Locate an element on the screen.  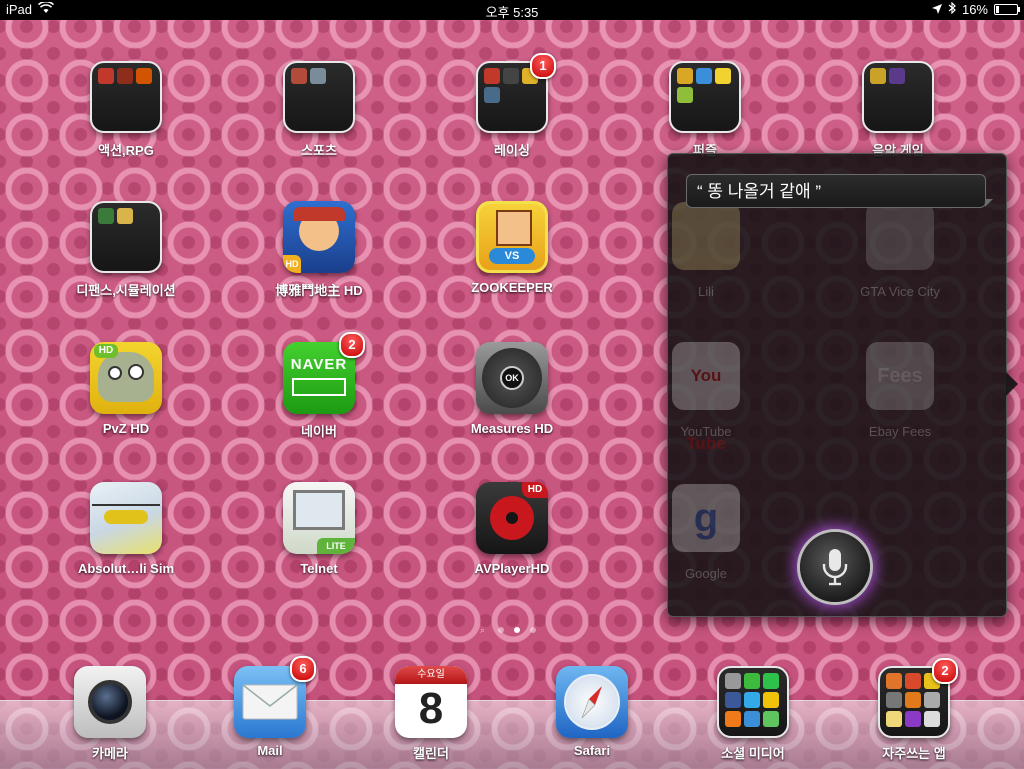
app-label: 스포츠 is located at coordinates (319, 150).